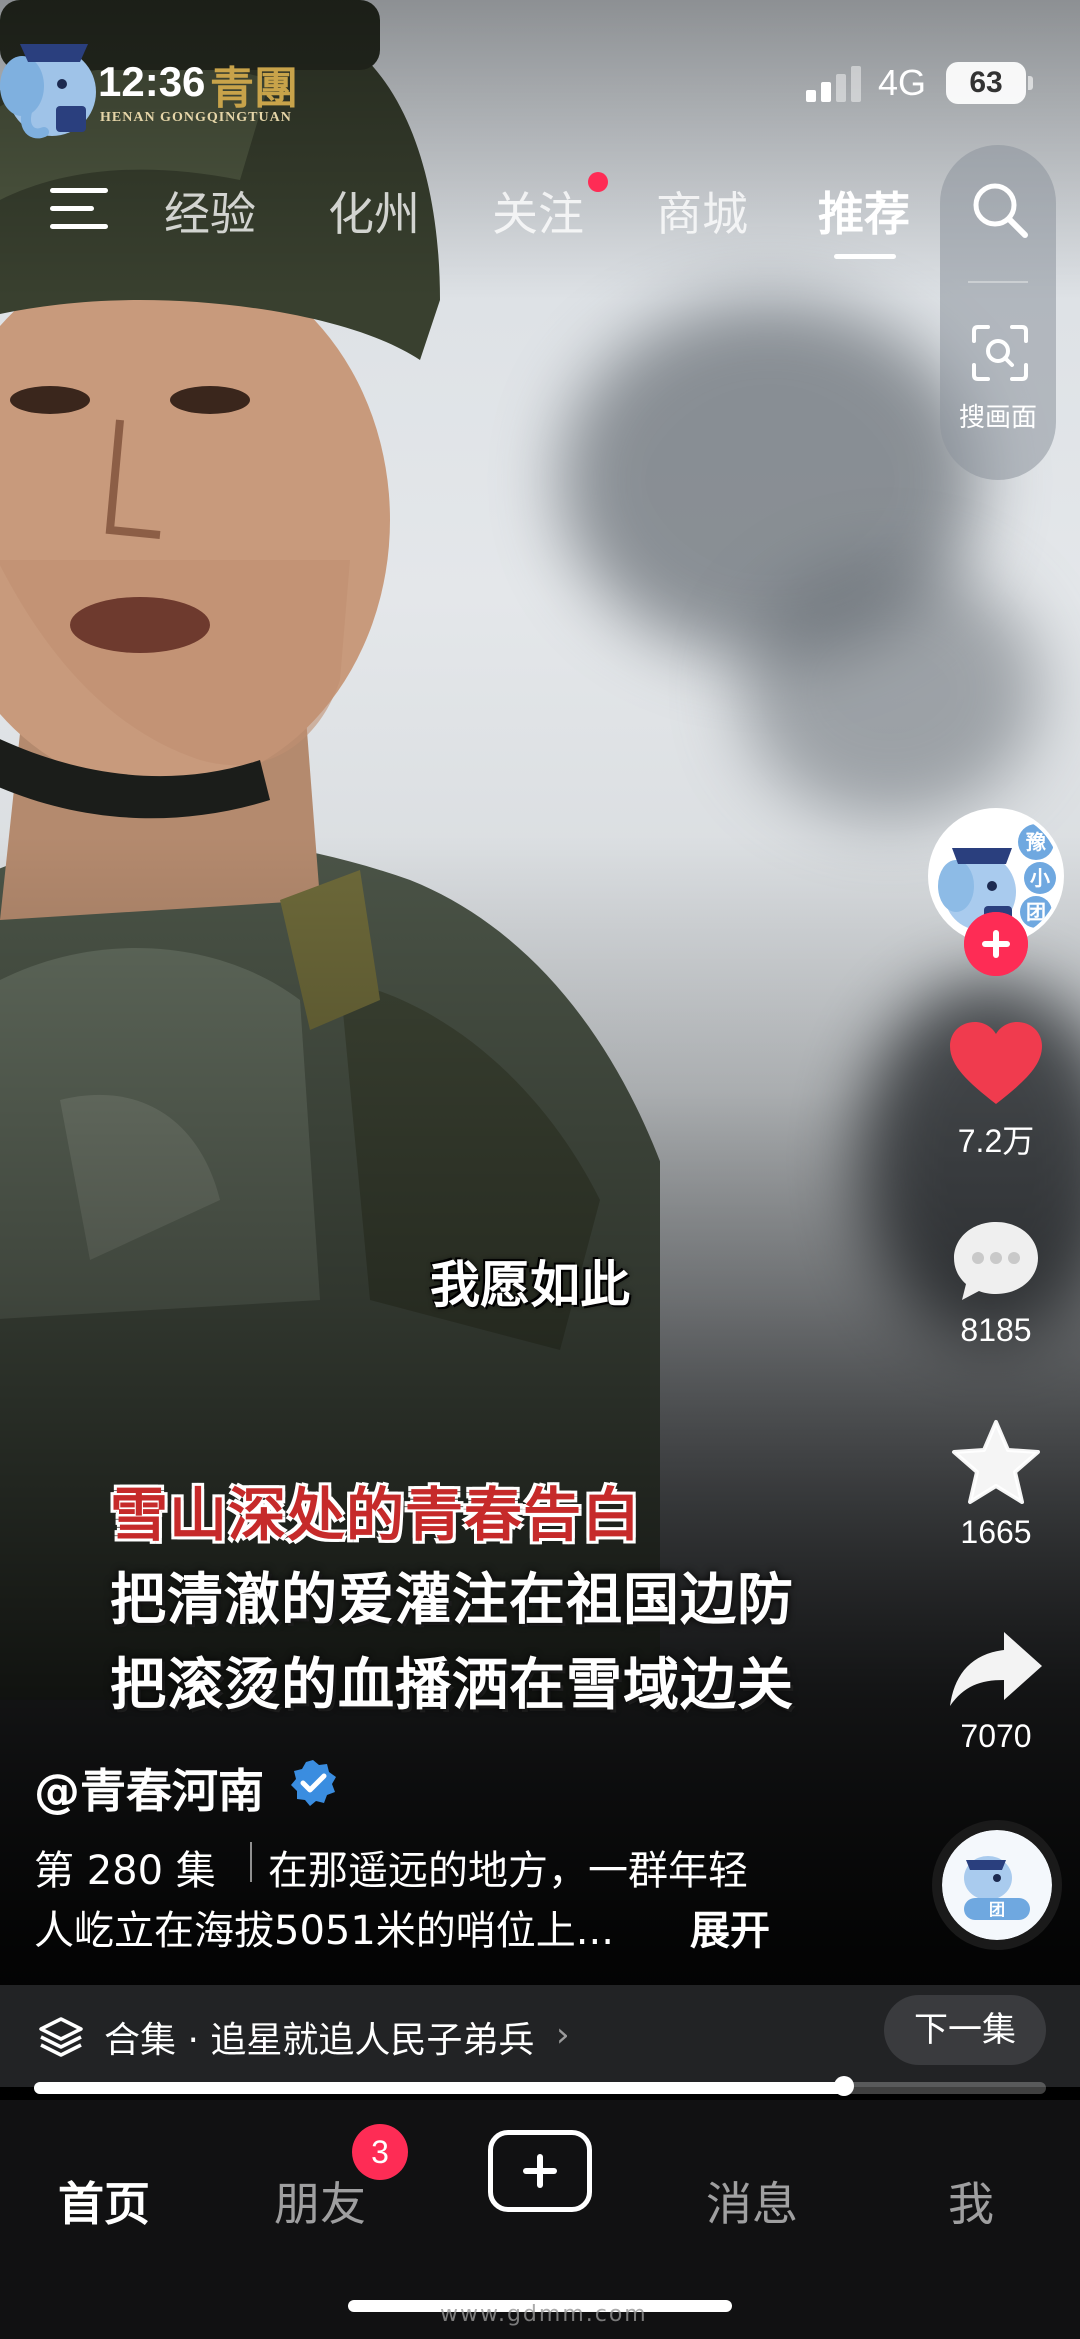 This screenshot has height=2339, width=1080. Describe the element at coordinates (61, 2037) in the screenshot. I see `layers-icon` at that location.